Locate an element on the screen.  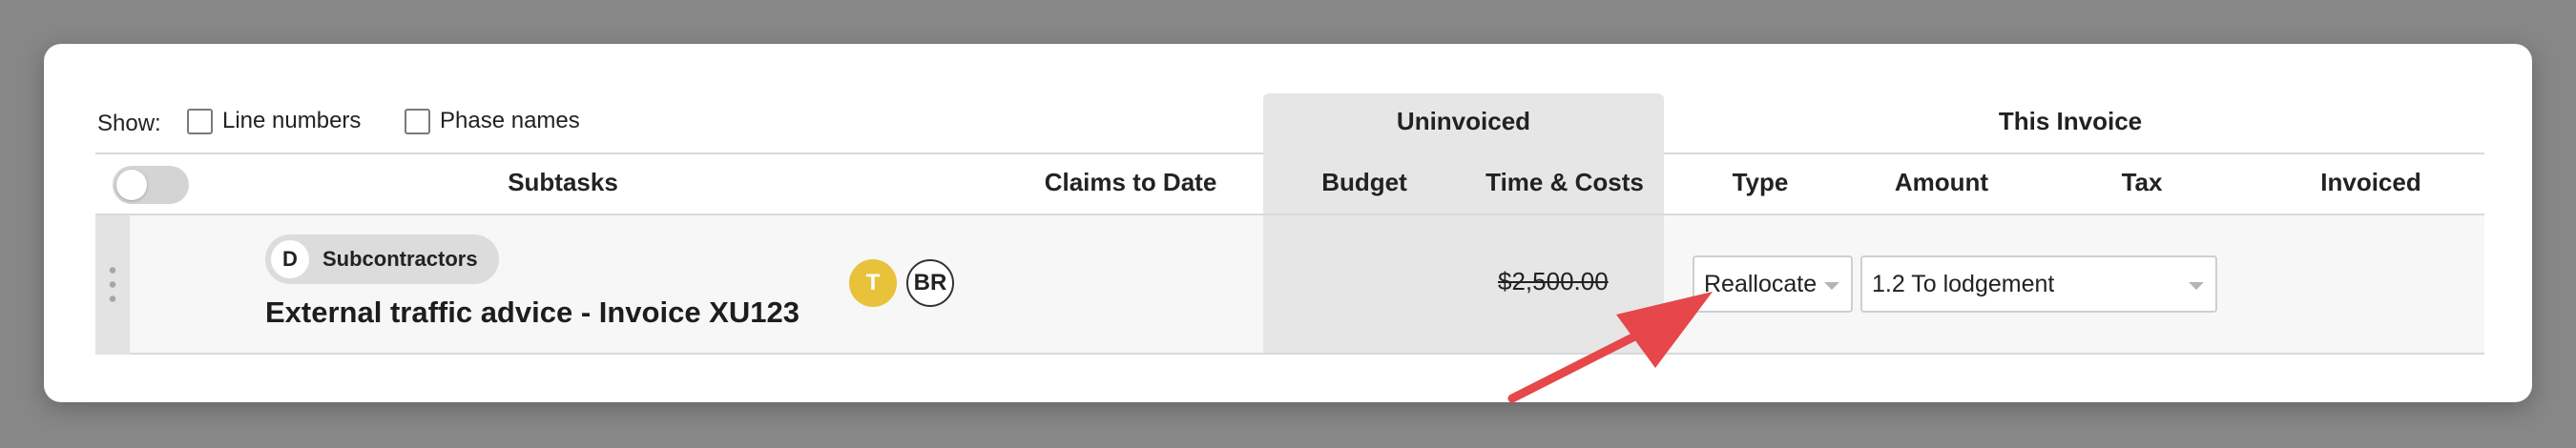
annotation-arrow-head is located at coordinates (1664, 330).